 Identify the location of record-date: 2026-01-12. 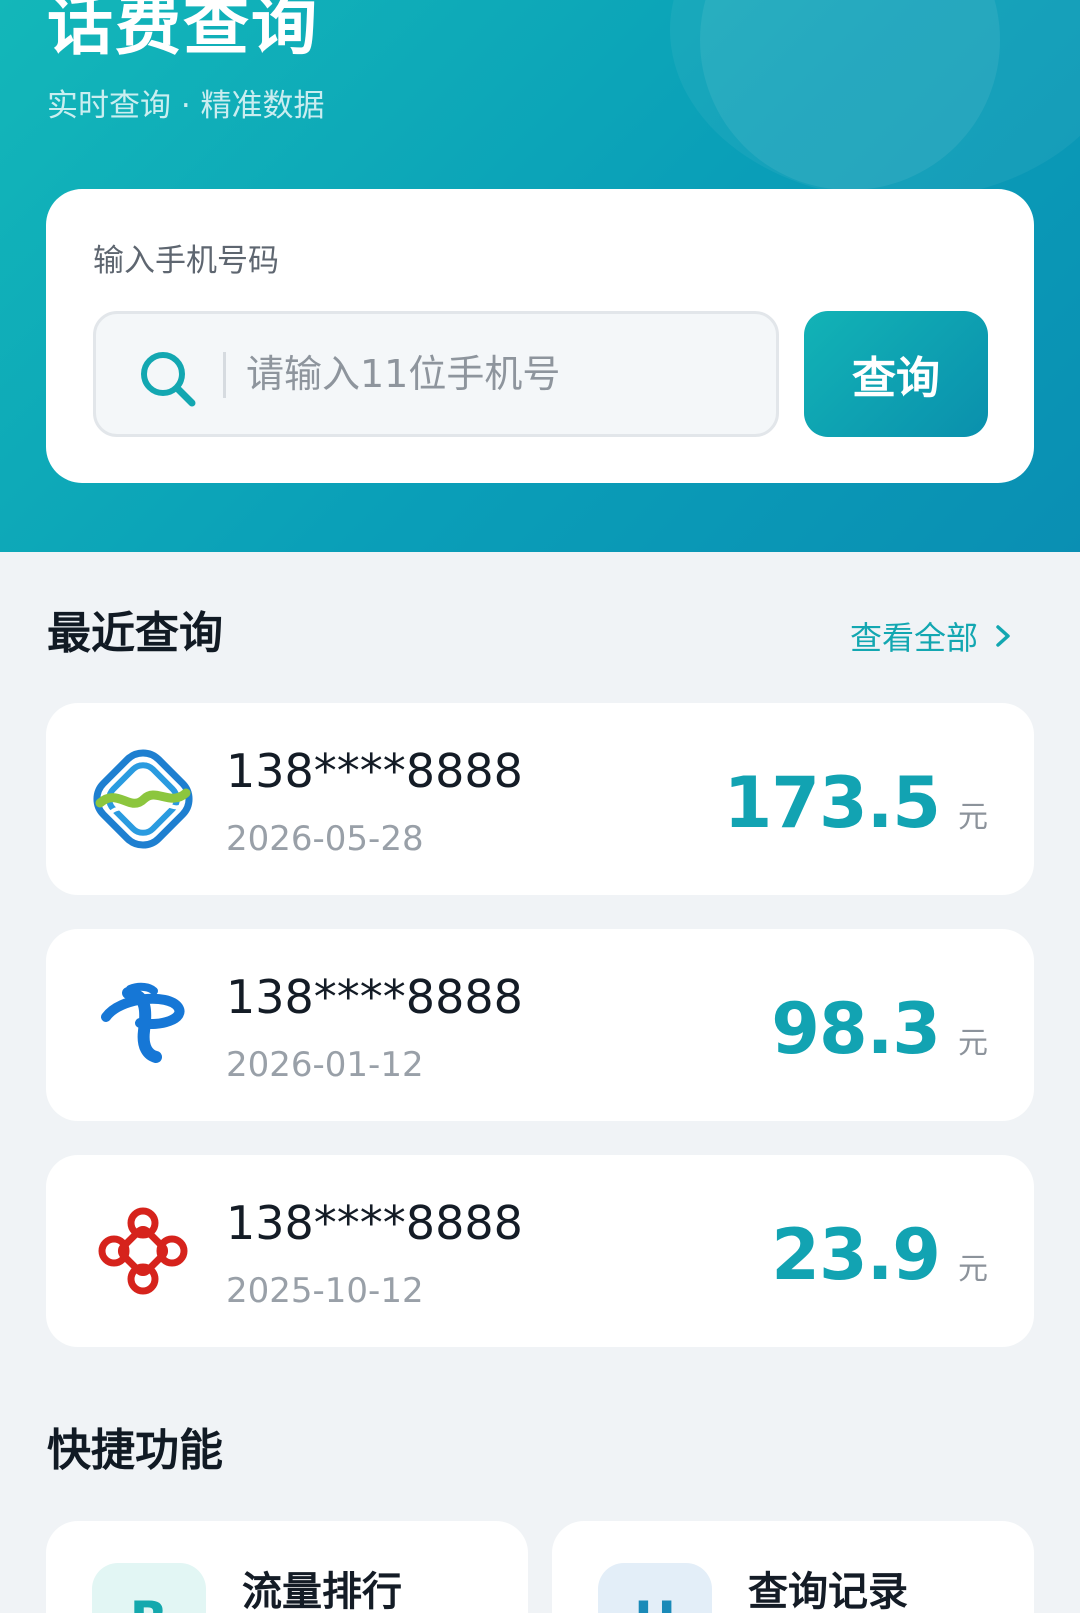
(325, 1065).